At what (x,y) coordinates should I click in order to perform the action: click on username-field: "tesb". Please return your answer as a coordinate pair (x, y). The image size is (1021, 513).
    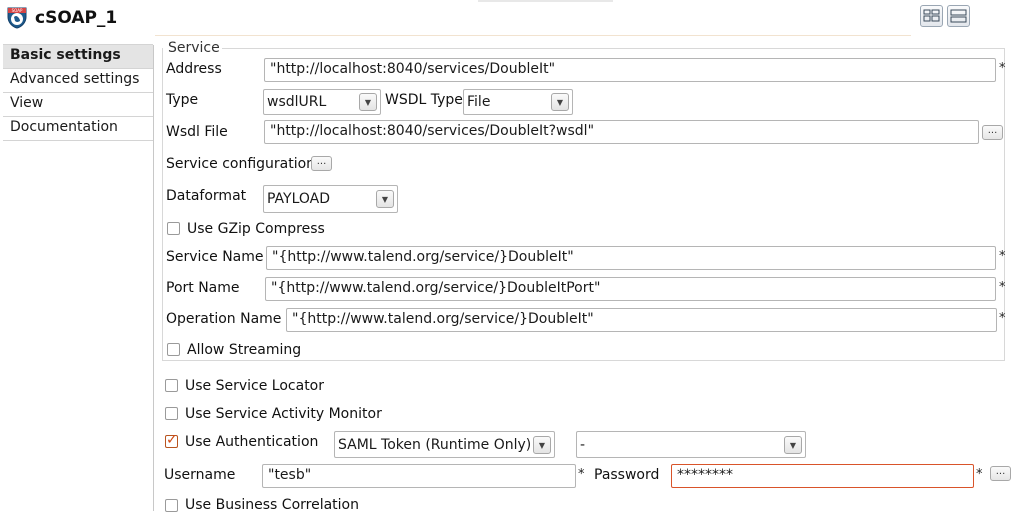
    Looking at the image, I should click on (419, 476).